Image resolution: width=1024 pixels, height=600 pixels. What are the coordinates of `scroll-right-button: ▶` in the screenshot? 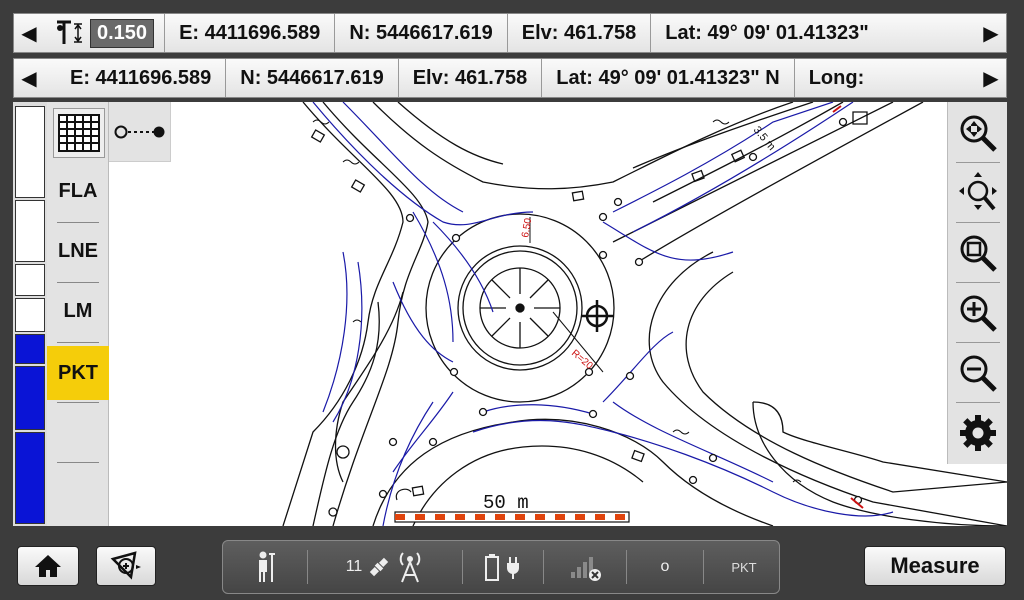 It's located at (991, 33).